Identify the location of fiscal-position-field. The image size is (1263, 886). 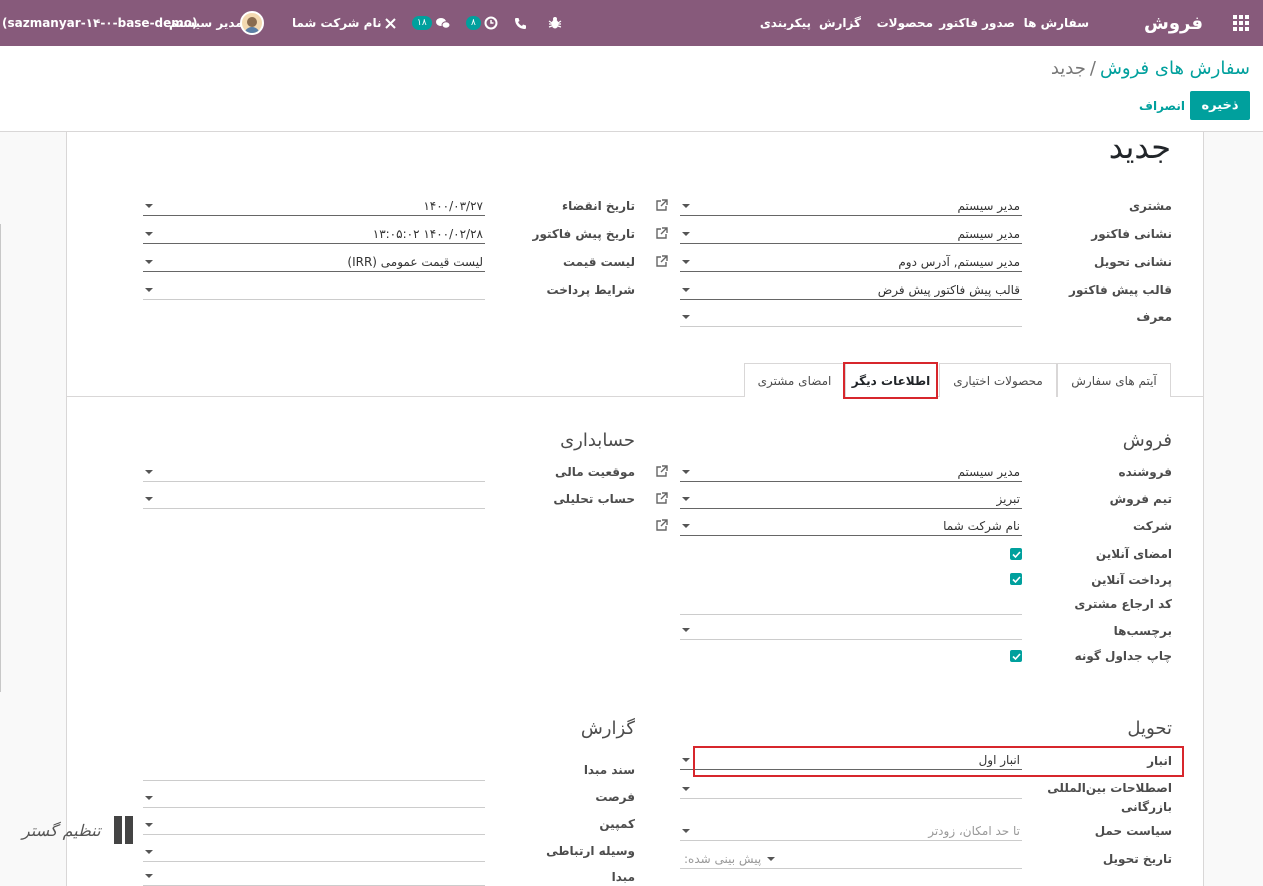
(314, 472).